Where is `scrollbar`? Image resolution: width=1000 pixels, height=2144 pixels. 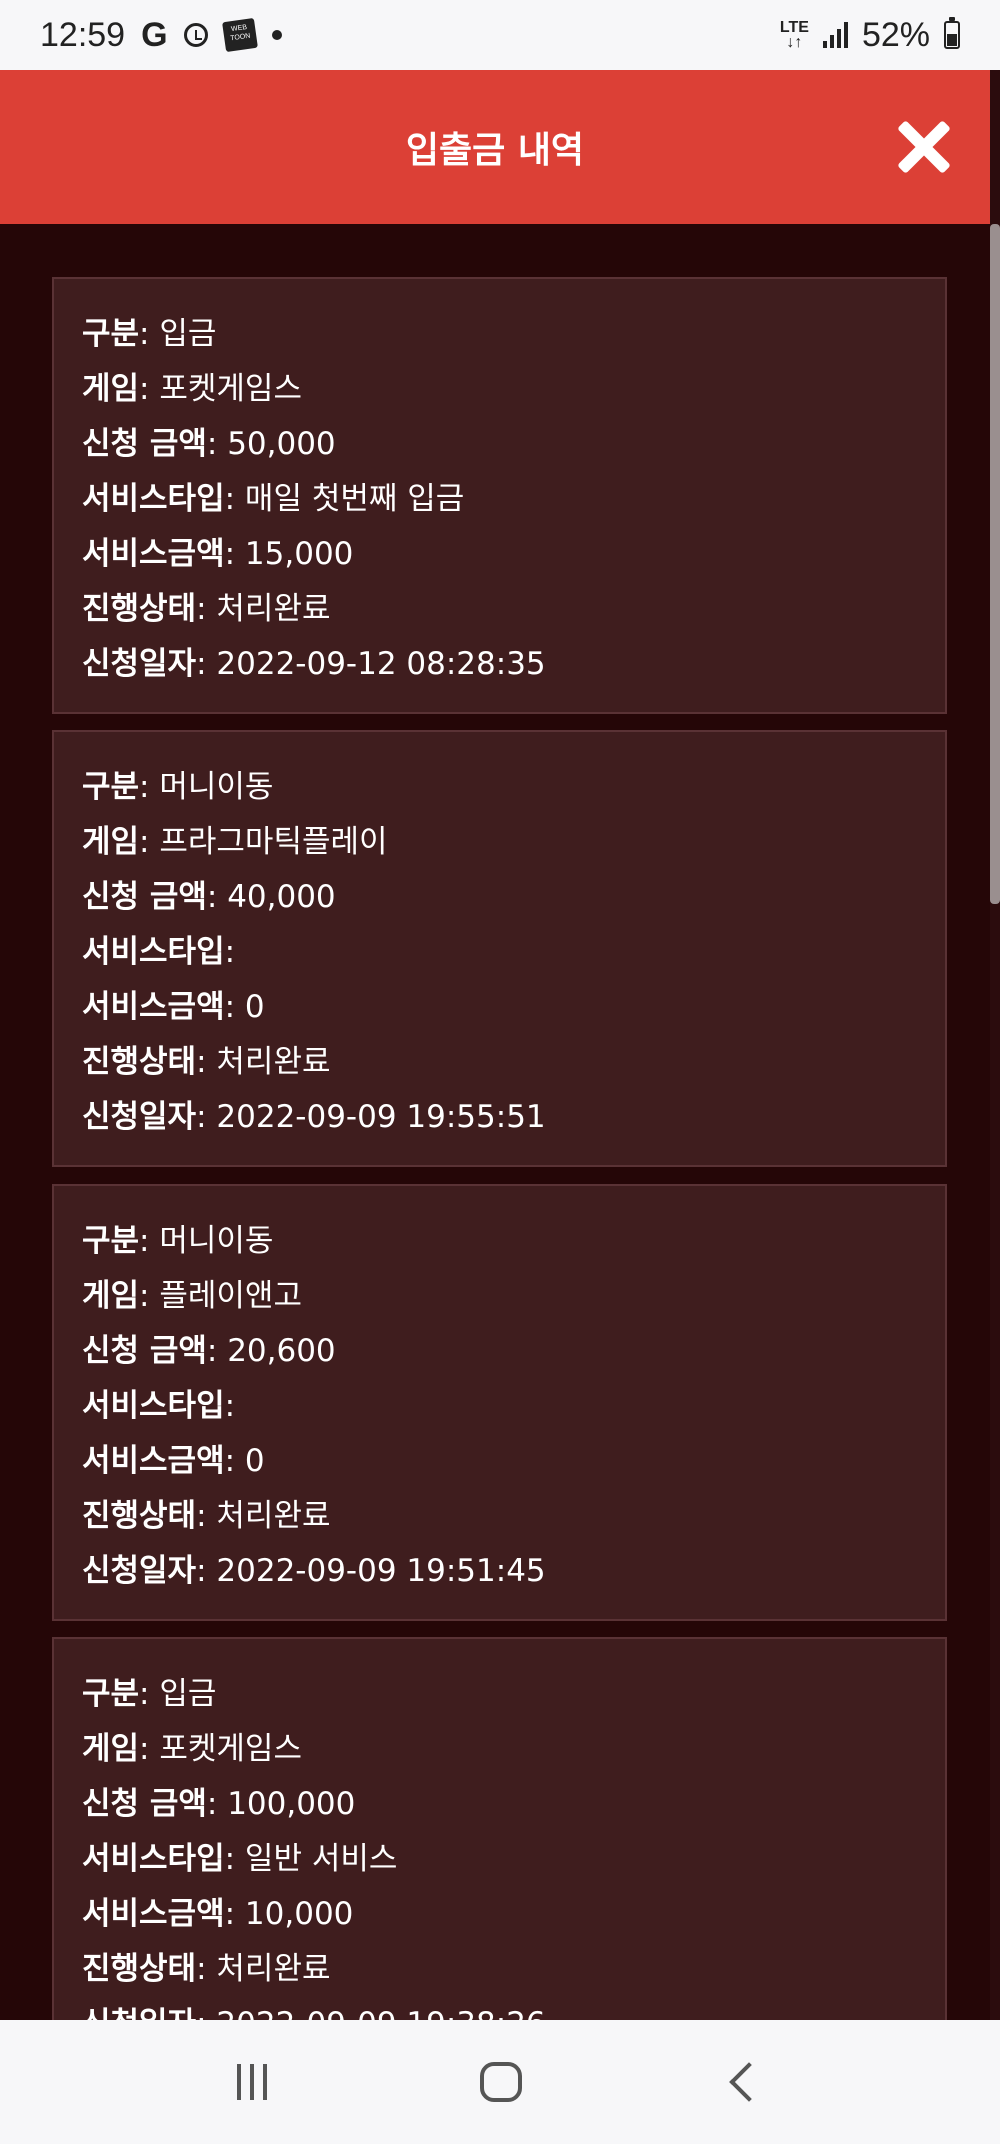 scrollbar is located at coordinates (995, 1045).